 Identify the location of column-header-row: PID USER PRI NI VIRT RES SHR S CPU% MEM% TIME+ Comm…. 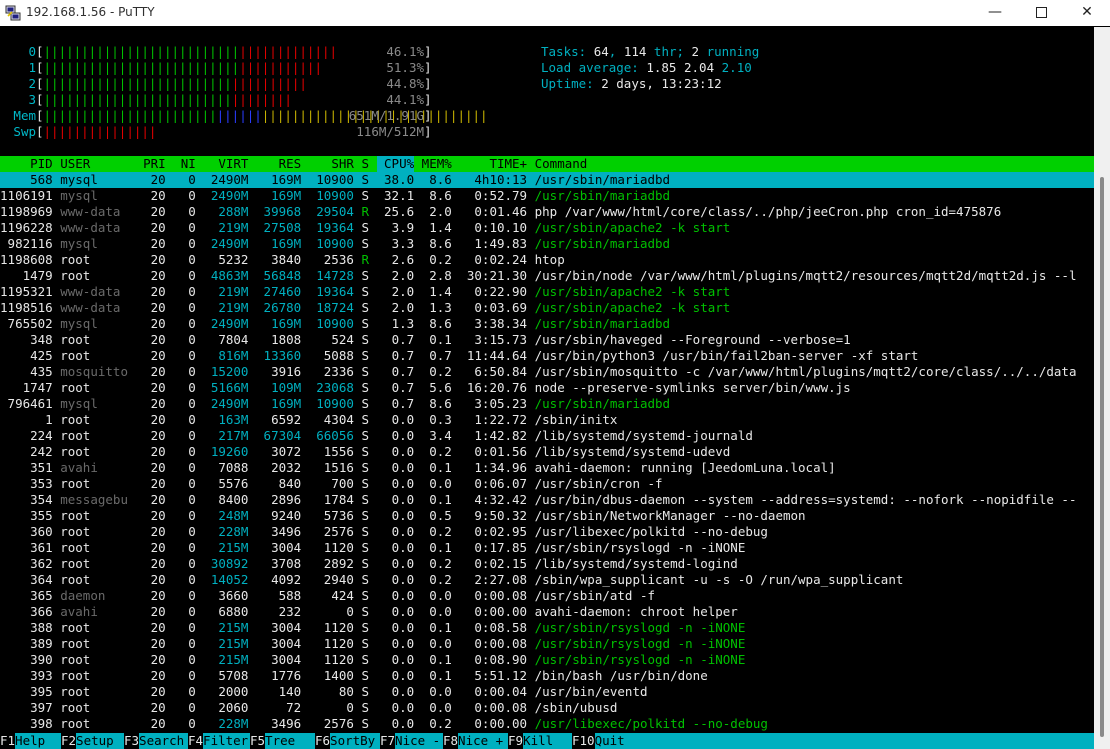
(547, 164).